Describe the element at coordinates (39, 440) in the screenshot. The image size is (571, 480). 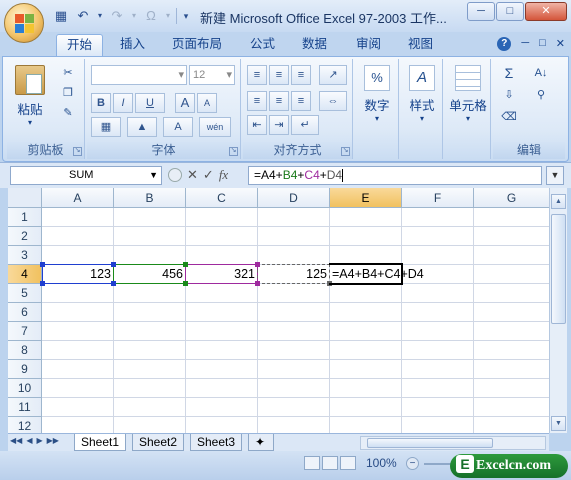
I see `next-sheet-icon: ▶` at that location.